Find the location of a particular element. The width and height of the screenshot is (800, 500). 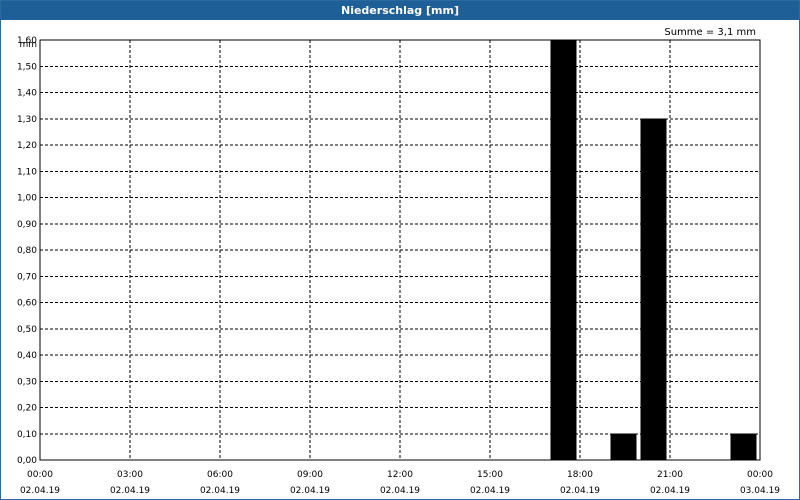

y-axis-label: mm is located at coordinates (28, 45).